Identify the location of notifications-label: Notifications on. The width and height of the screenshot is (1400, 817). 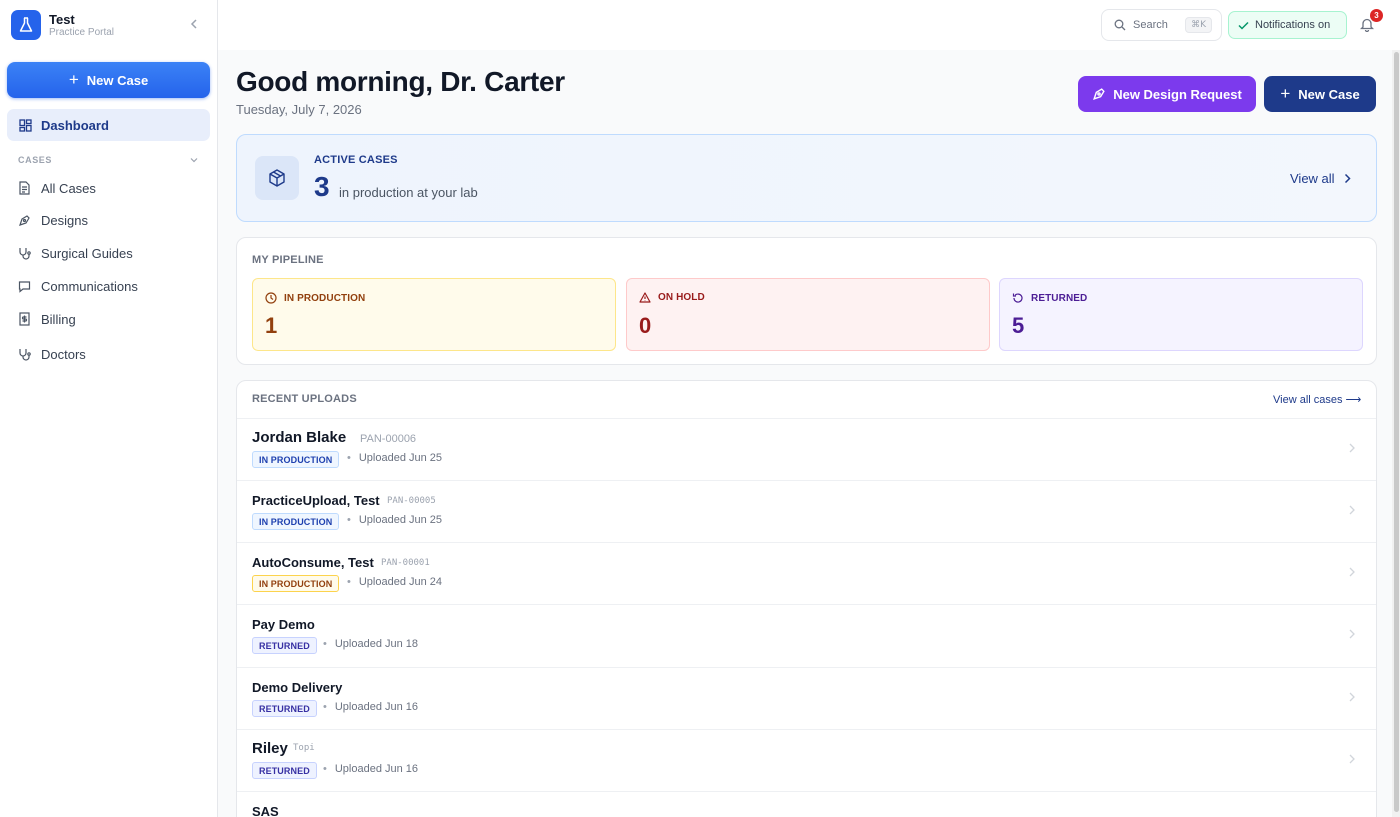
(1293, 25).